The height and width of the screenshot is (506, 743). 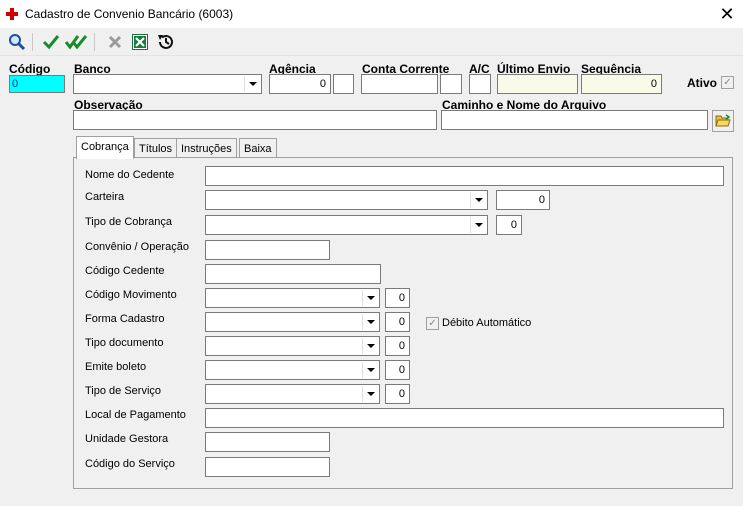 What do you see at coordinates (397, 346) in the screenshot?
I see `tipo-documento-code-input: 0` at bounding box center [397, 346].